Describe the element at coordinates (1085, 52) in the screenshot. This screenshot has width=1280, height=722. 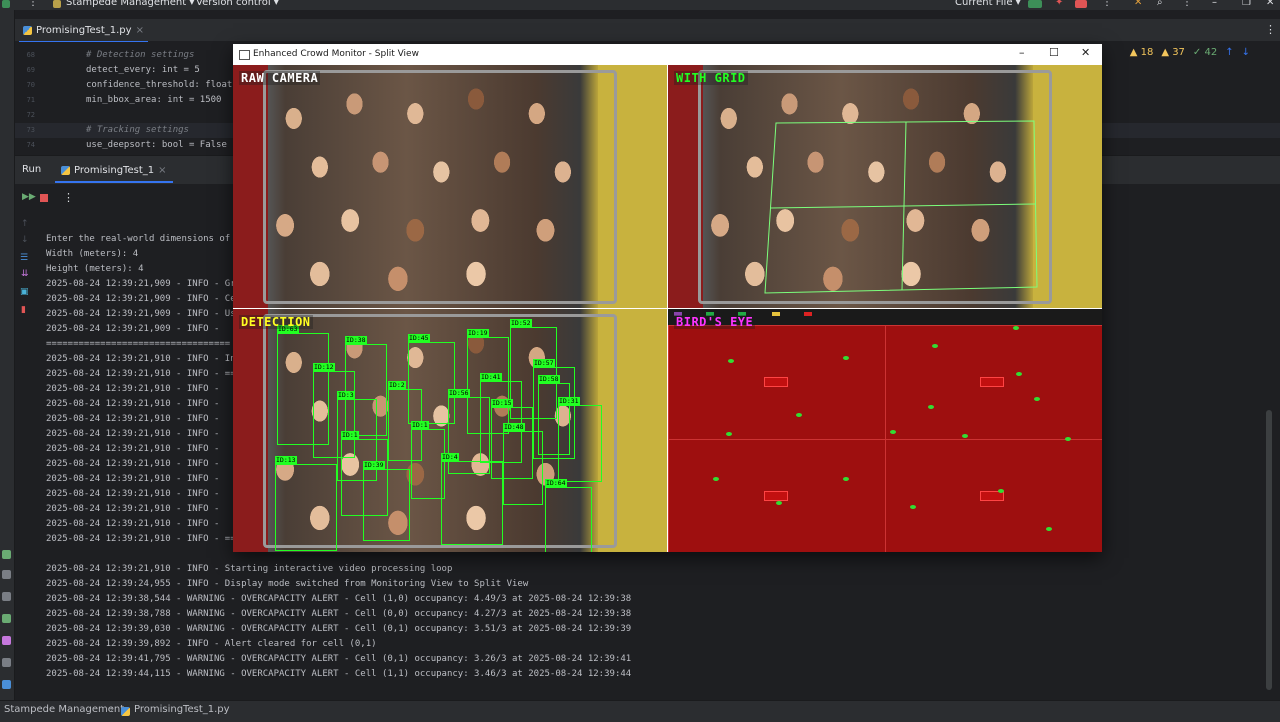
I see `cv-close-icon: ✕` at that location.